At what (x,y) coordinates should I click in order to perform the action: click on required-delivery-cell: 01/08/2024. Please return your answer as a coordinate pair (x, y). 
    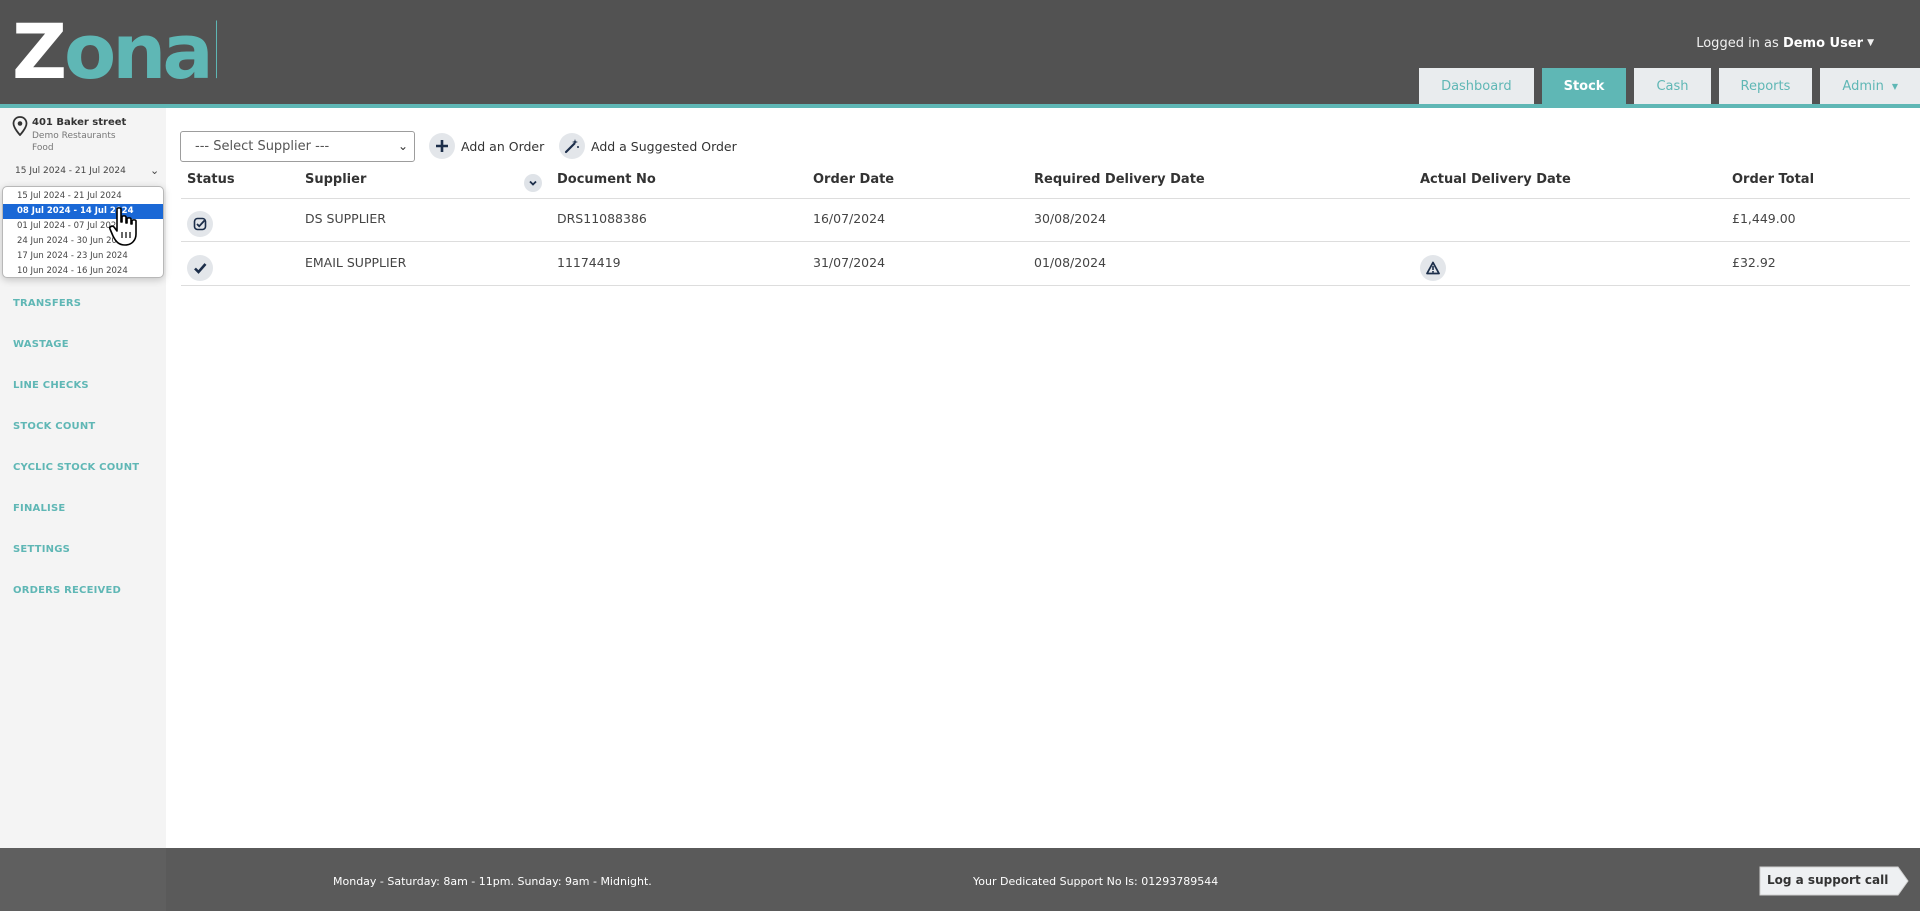
    Looking at the image, I should click on (1070, 262).